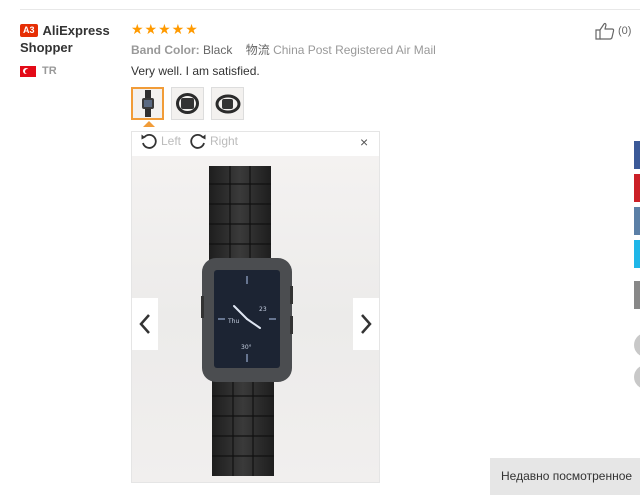  I want to click on share-twitter-button, so click(637, 254).